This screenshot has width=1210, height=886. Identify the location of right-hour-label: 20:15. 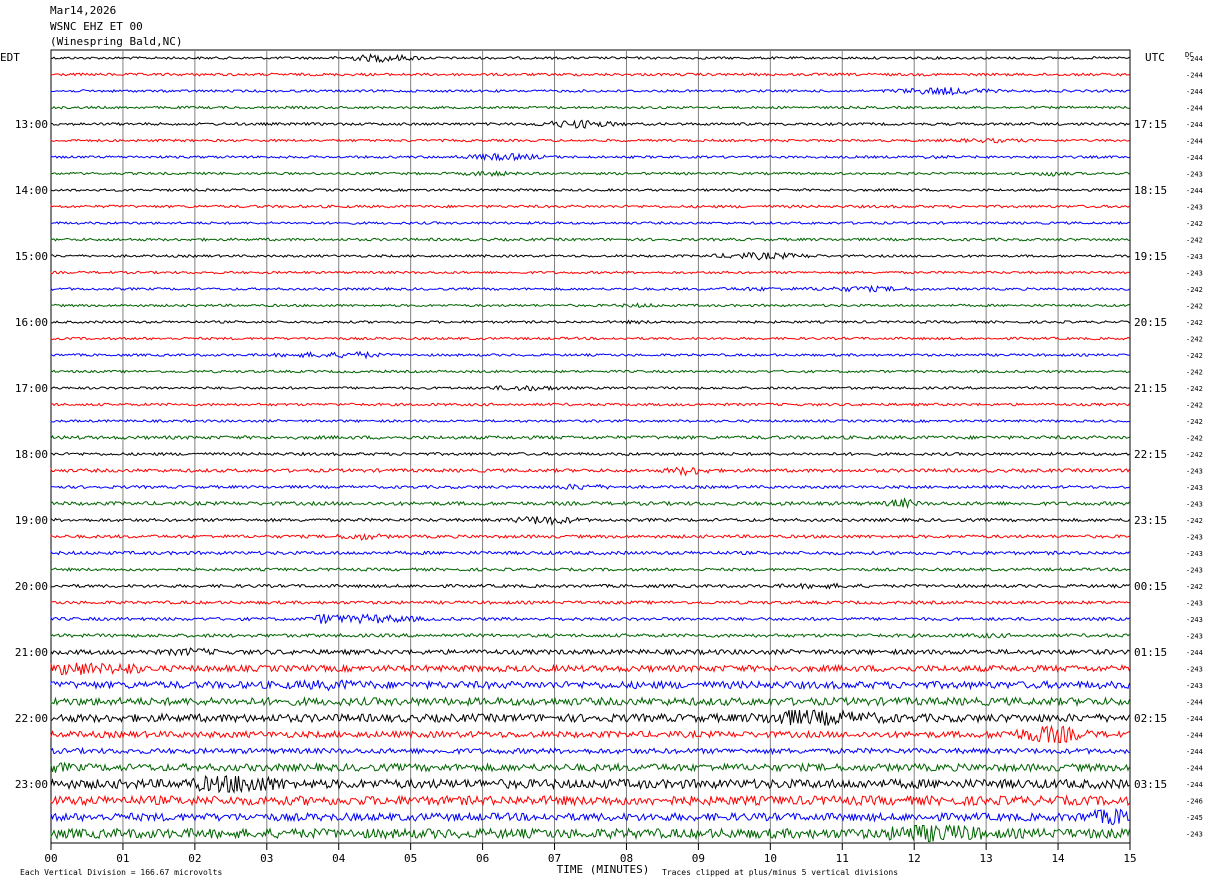
(1150, 322).